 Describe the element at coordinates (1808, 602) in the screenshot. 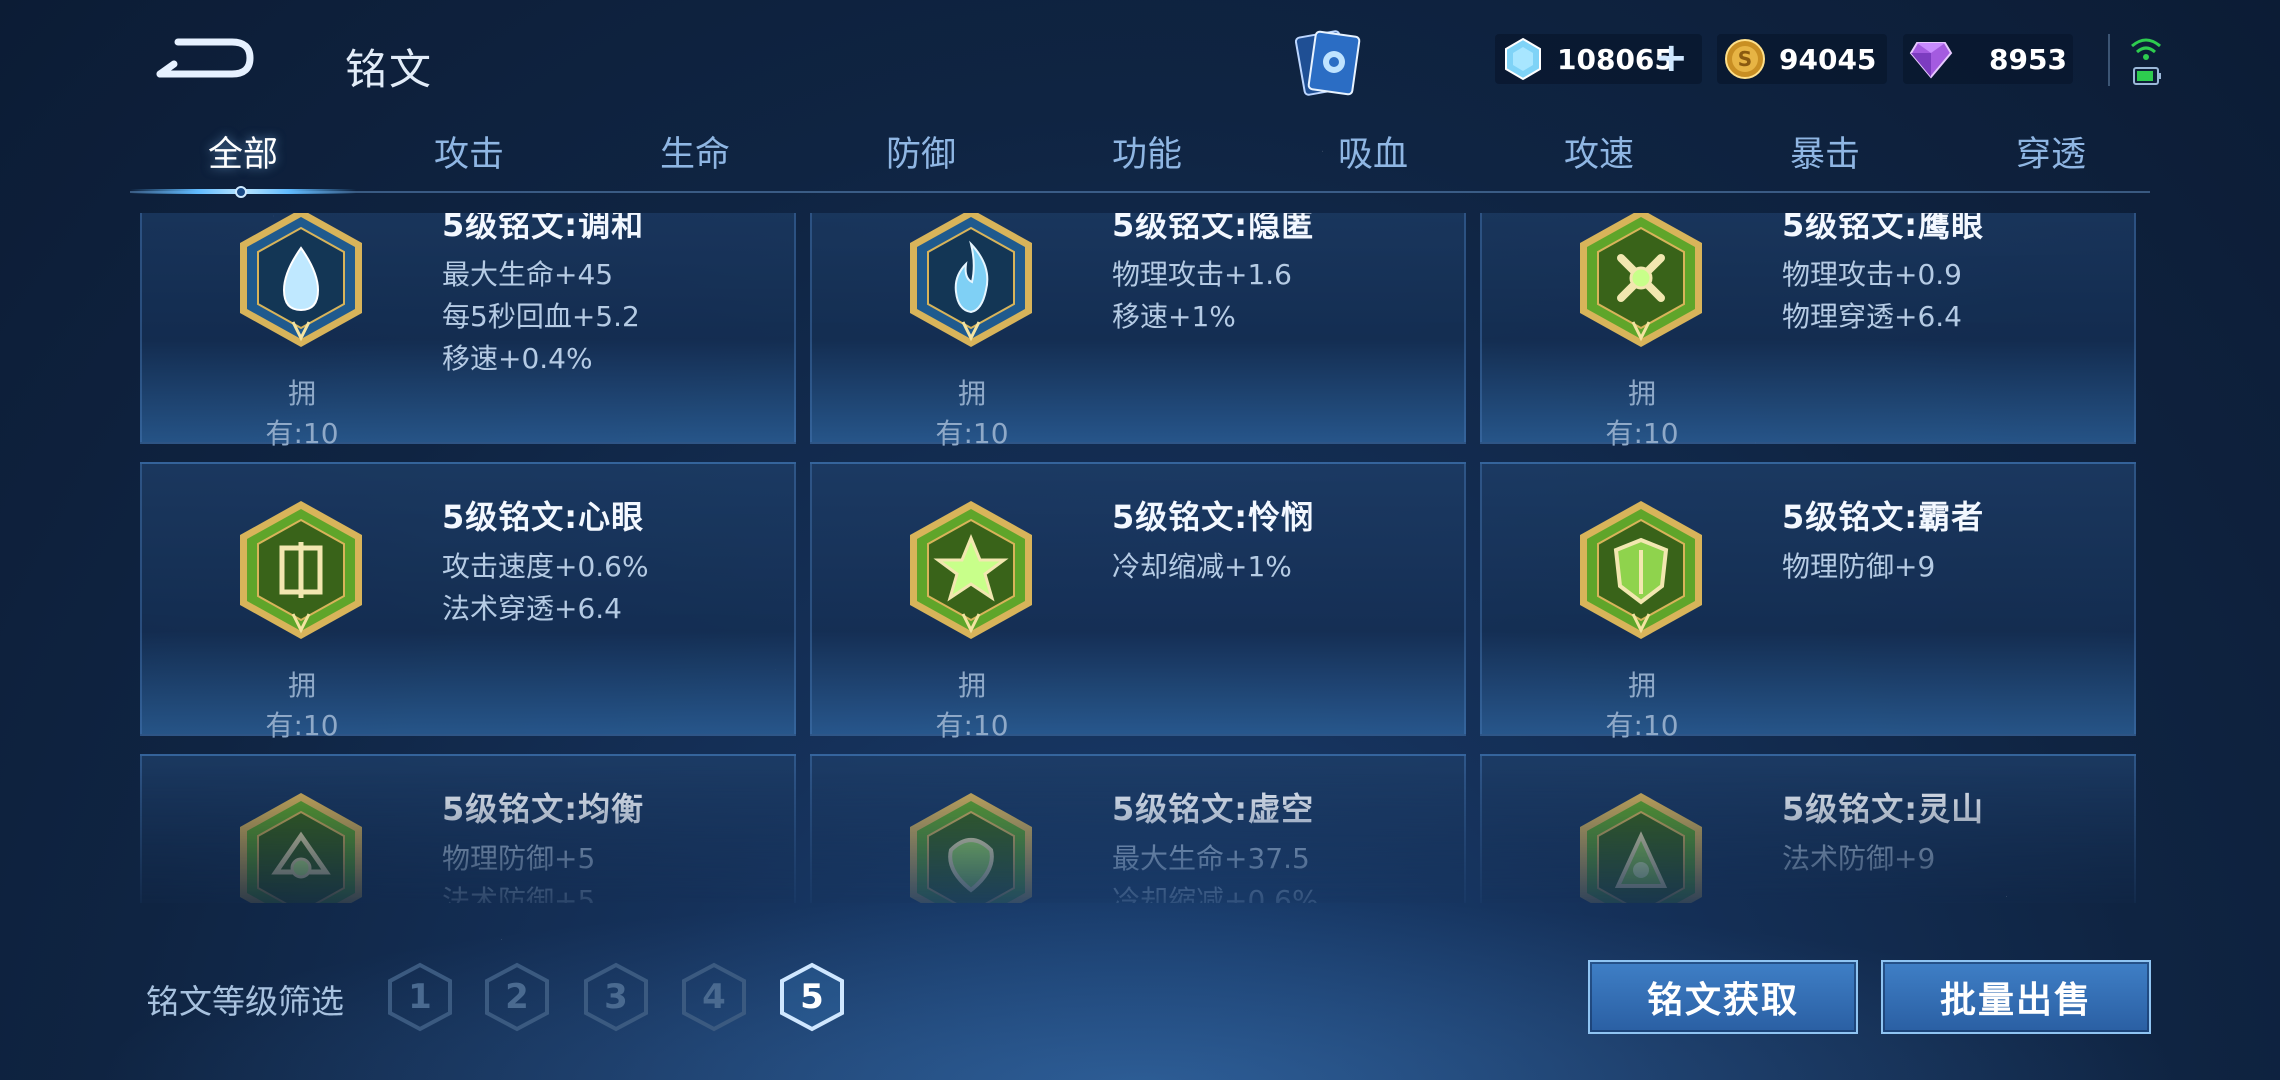

I see `rune-card: 5级铭文:霸者物理防御+9 拥有:10` at that location.